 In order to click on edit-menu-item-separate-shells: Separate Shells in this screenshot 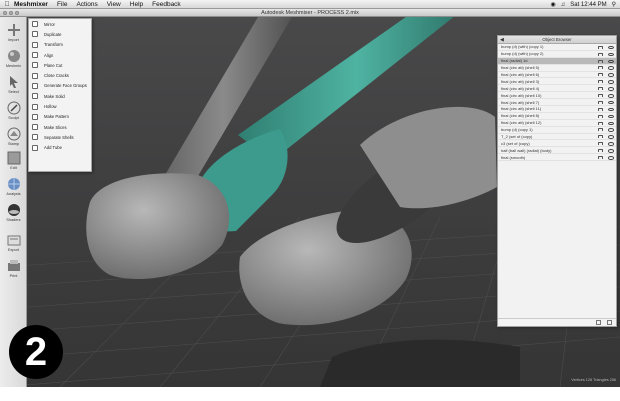, I will do `click(60, 137)`.